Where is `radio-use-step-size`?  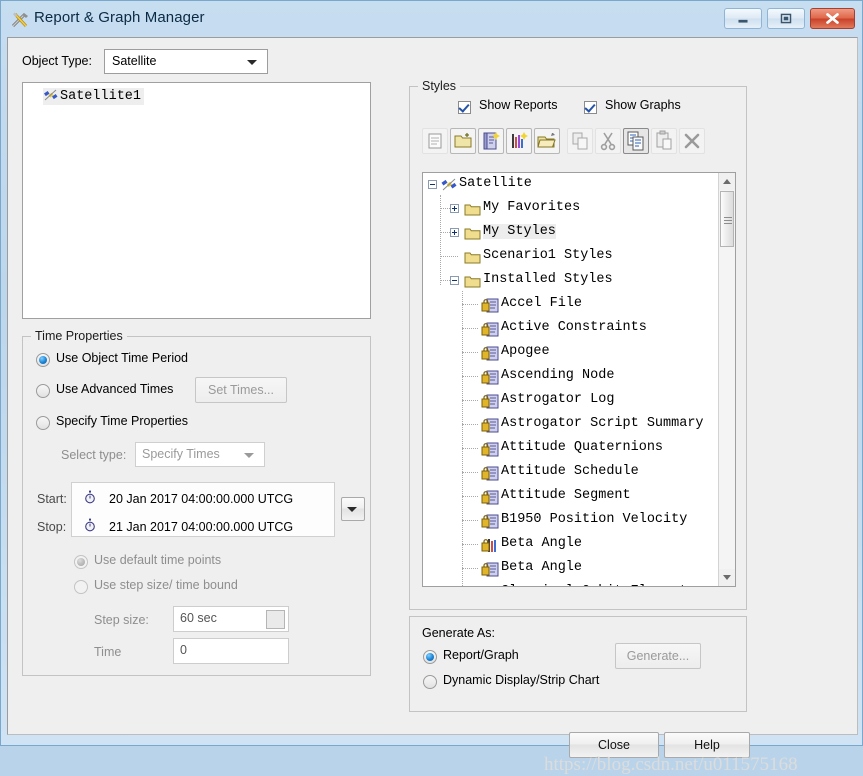 radio-use-step-size is located at coordinates (81, 587).